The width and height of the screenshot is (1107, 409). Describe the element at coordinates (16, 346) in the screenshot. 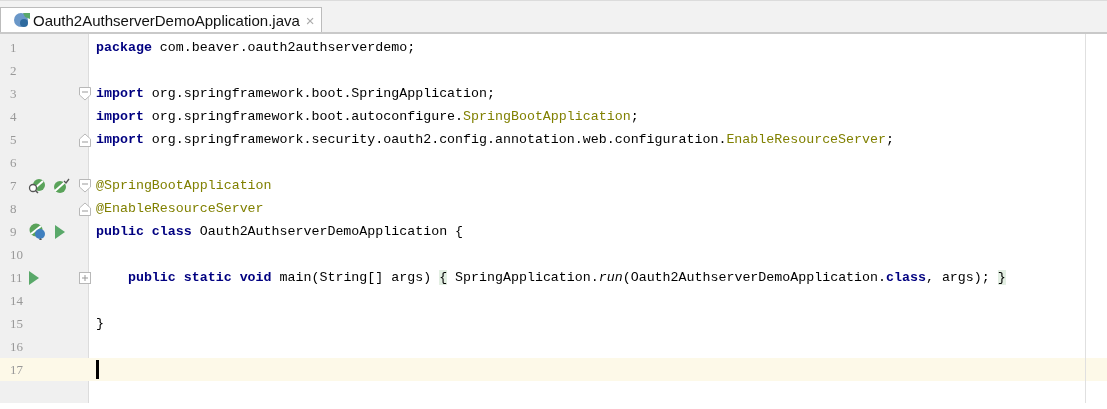

I see `line-number: 16` at that location.